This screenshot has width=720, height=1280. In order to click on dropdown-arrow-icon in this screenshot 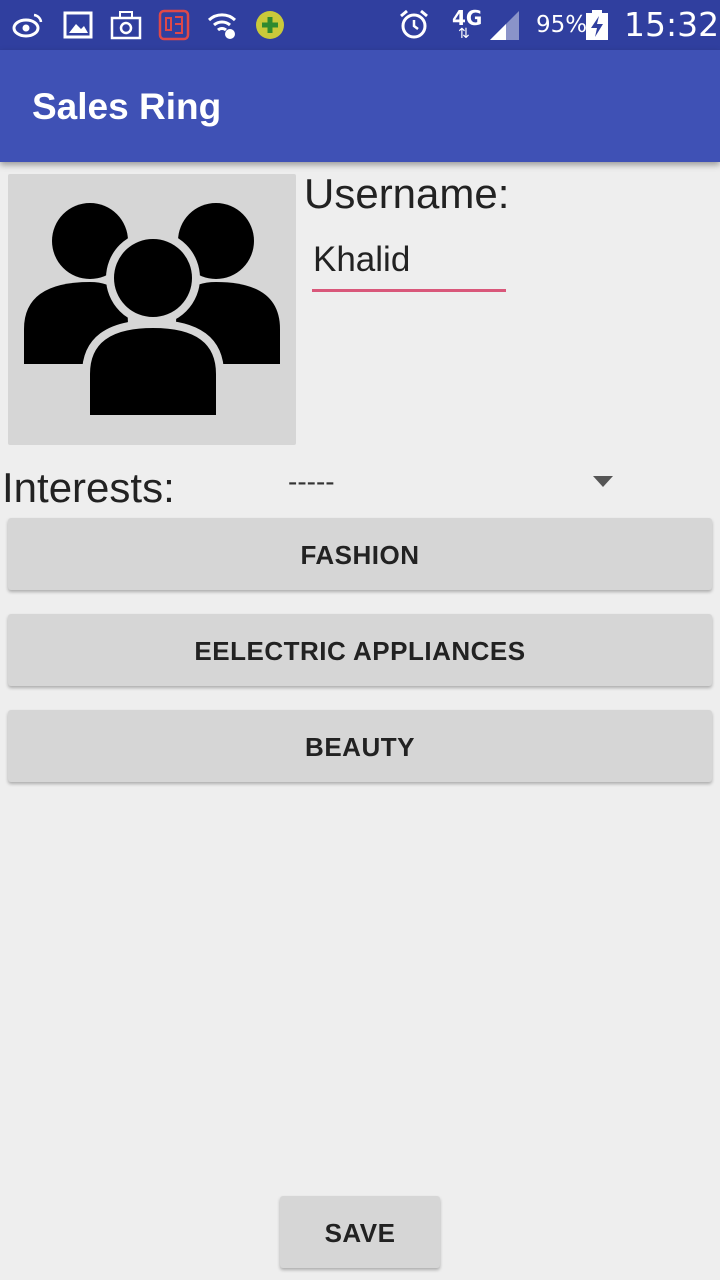, I will do `click(603, 481)`.